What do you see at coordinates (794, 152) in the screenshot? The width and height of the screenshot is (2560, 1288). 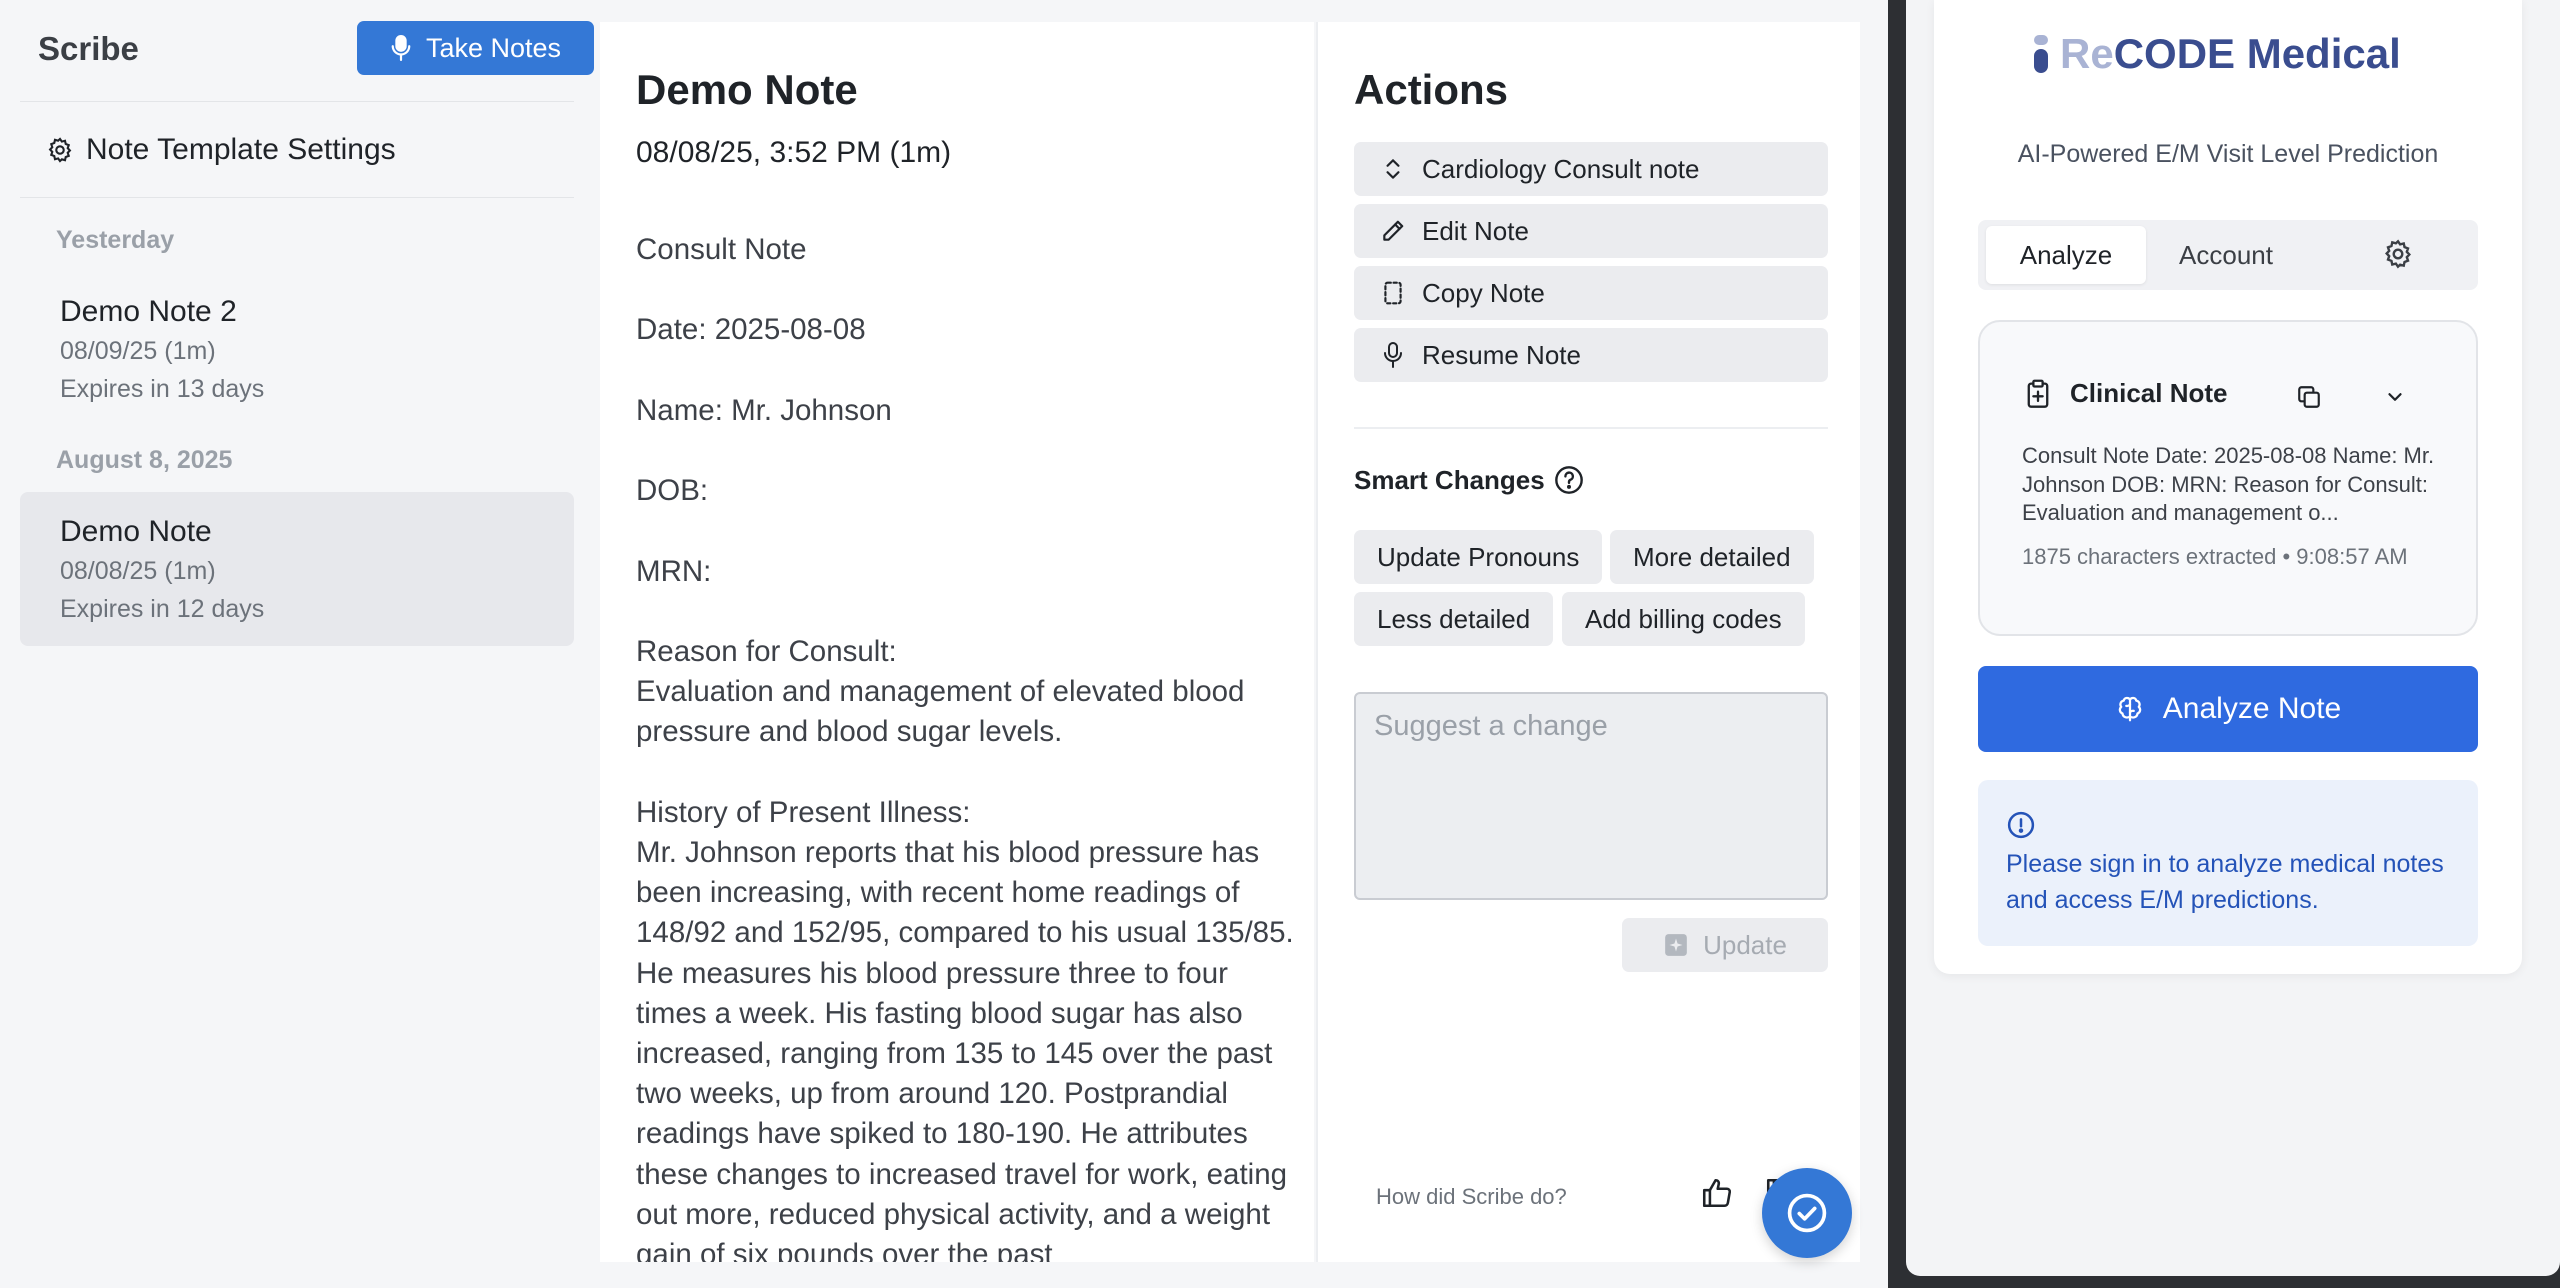 I see `note-datetime: 08/08/25, 3:52 PM (1m)` at bounding box center [794, 152].